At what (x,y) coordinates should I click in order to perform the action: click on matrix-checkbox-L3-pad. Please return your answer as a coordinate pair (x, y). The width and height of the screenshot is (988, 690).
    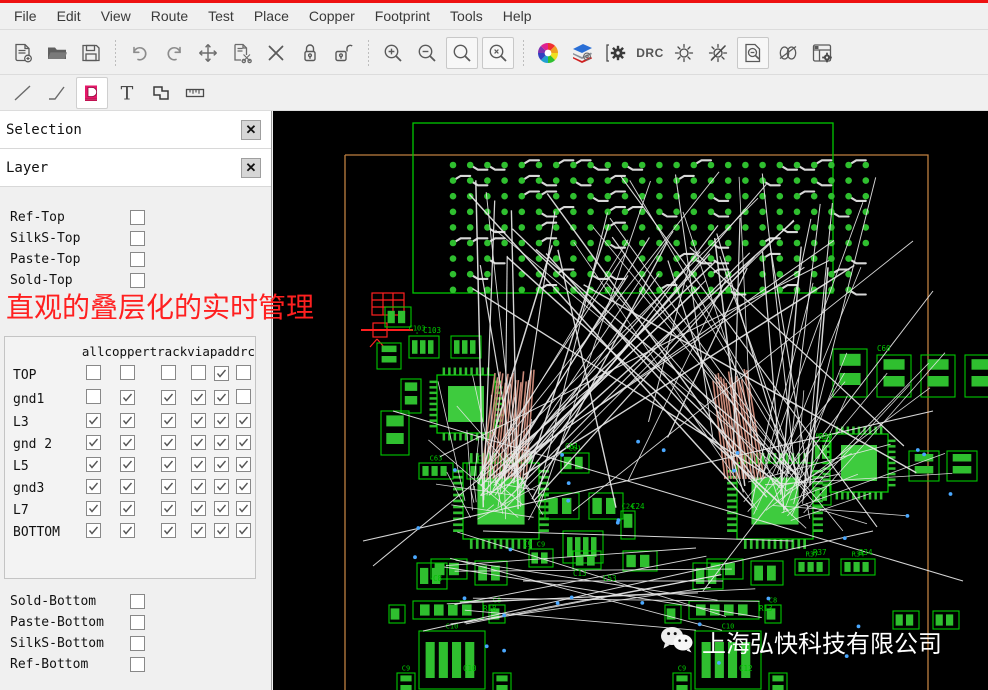
    Looking at the image, I should click on (221, 420).